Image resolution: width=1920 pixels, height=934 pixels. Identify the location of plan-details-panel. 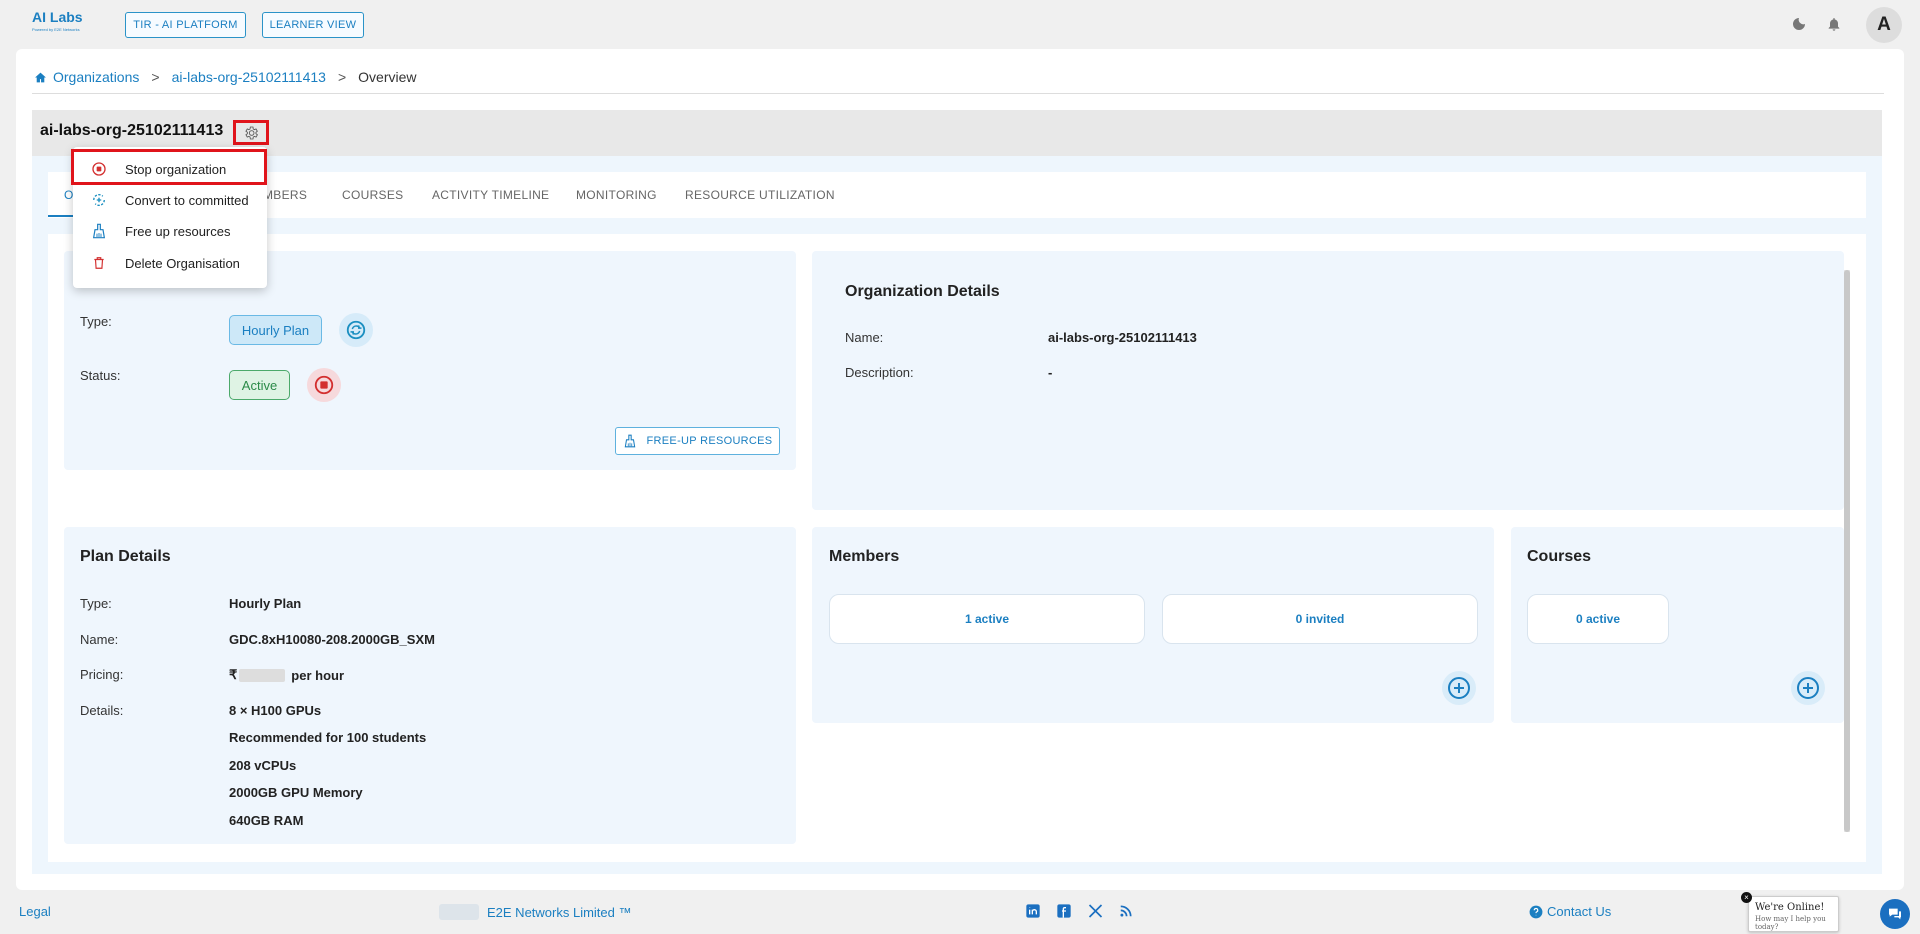
(430, 685).